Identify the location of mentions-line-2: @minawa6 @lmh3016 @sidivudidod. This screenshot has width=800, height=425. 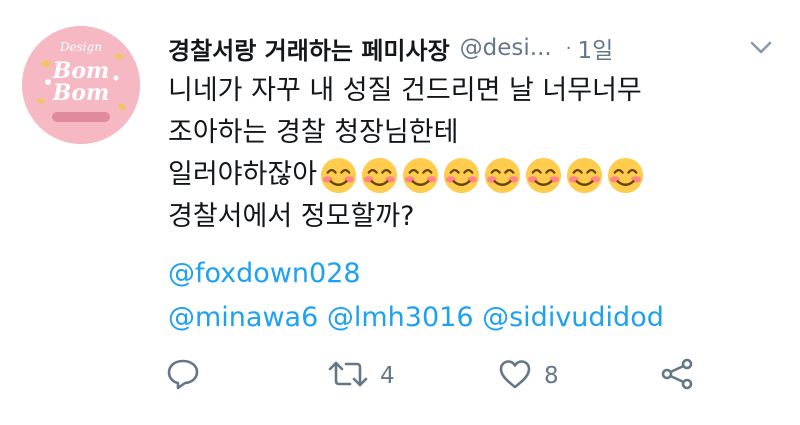
(468, 318).